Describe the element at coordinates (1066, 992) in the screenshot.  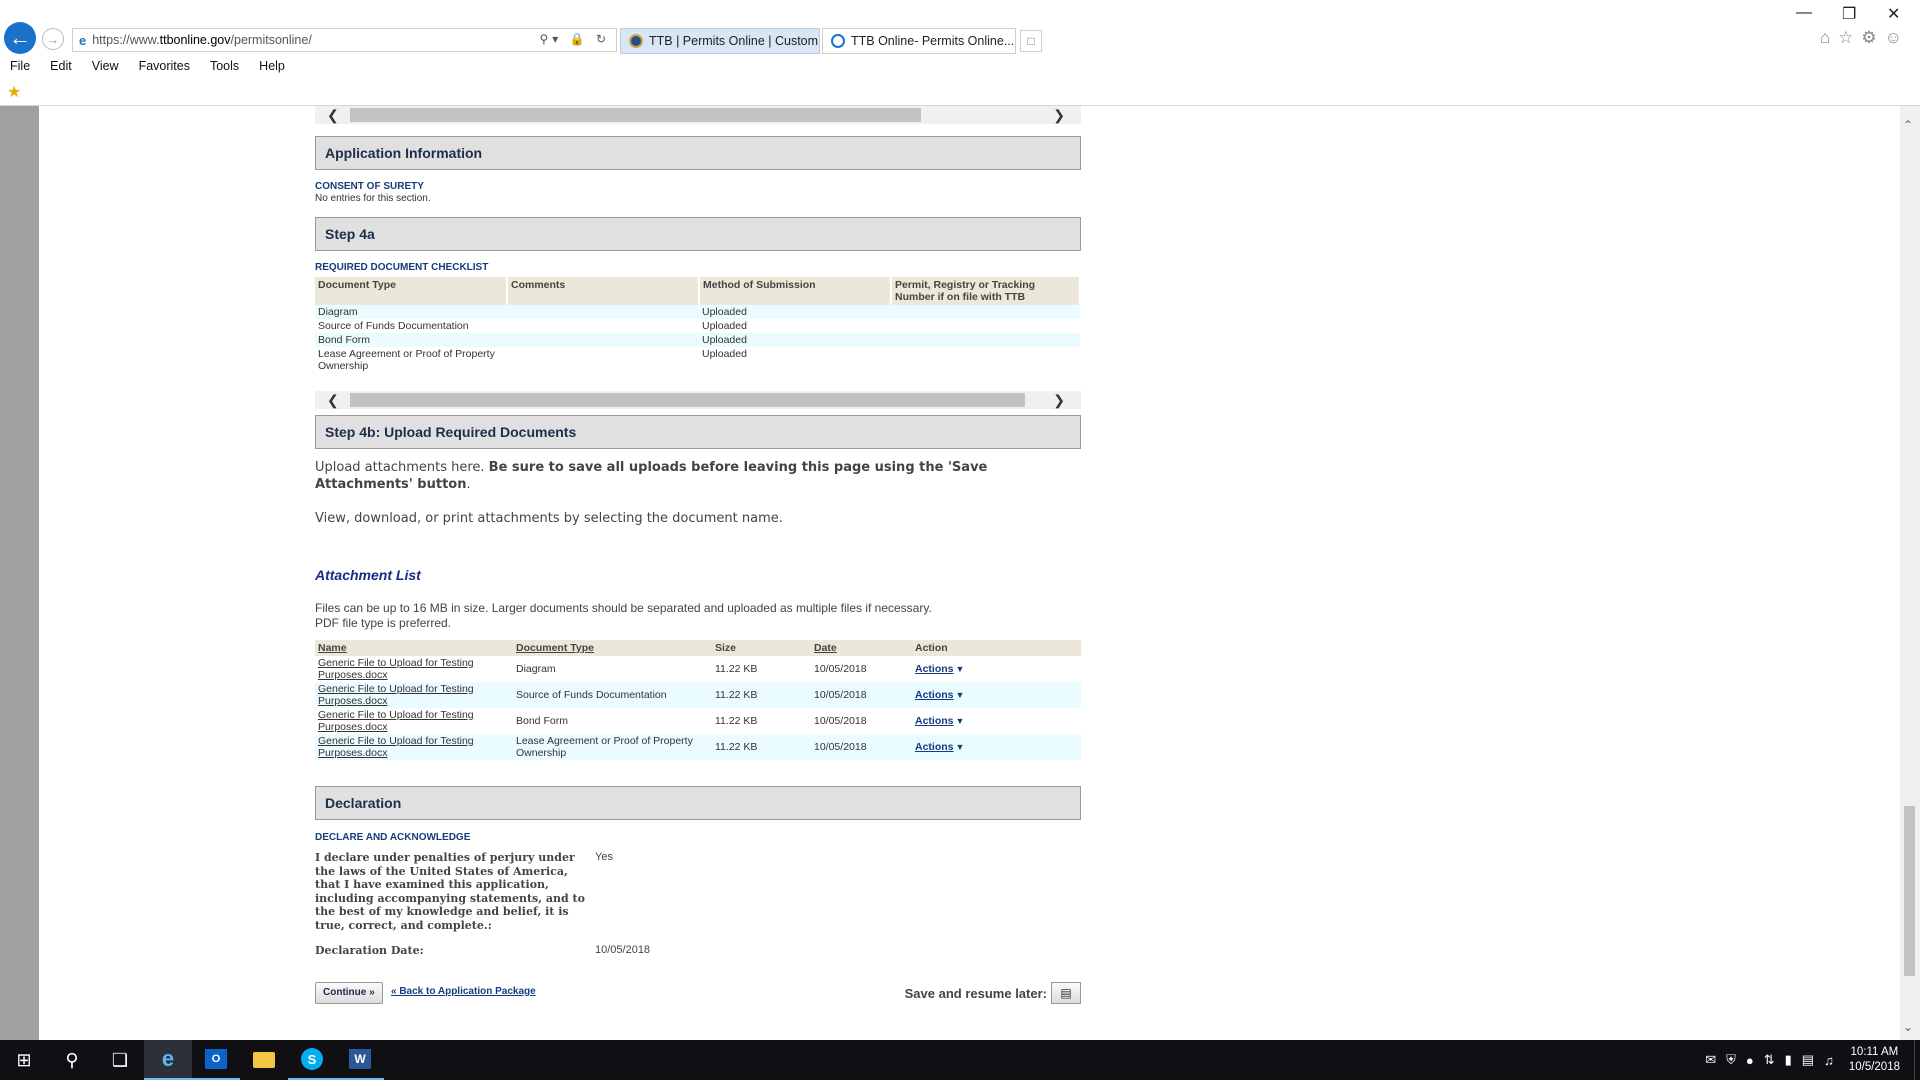
I see `save-and-resume-button: ▤` at that location.